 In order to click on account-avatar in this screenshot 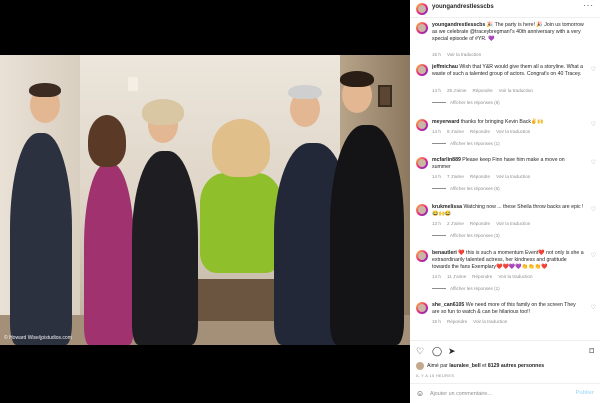, I will do `click(422, 9)`.